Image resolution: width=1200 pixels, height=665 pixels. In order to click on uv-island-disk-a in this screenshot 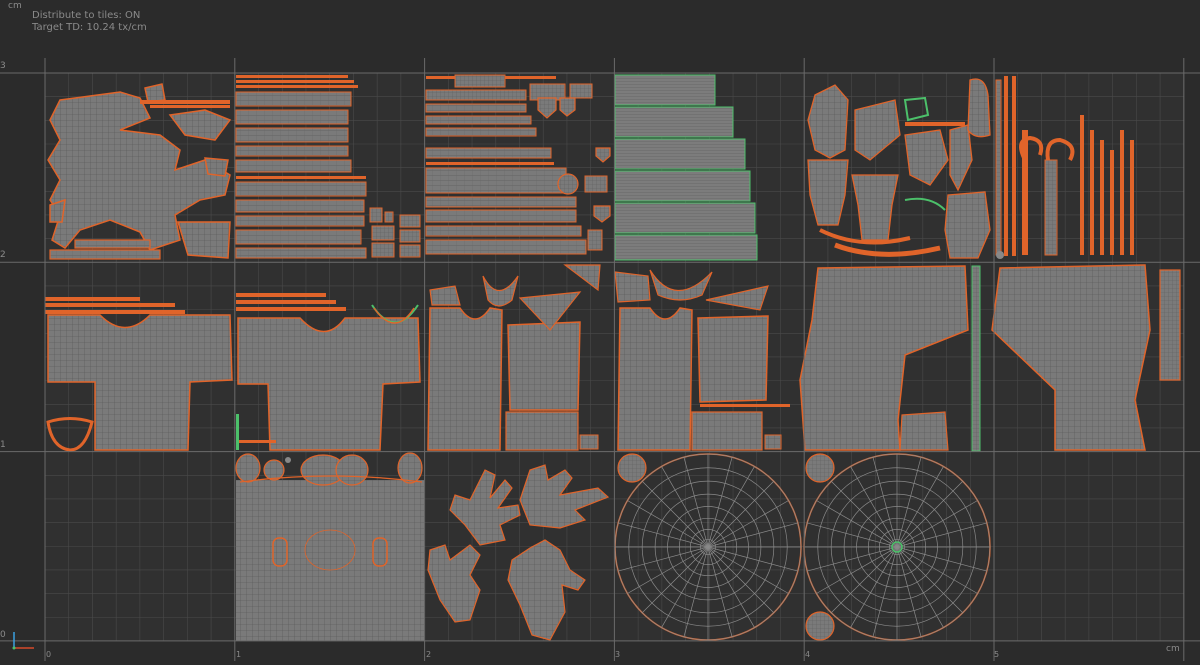, I will do `click(708, 547)`.